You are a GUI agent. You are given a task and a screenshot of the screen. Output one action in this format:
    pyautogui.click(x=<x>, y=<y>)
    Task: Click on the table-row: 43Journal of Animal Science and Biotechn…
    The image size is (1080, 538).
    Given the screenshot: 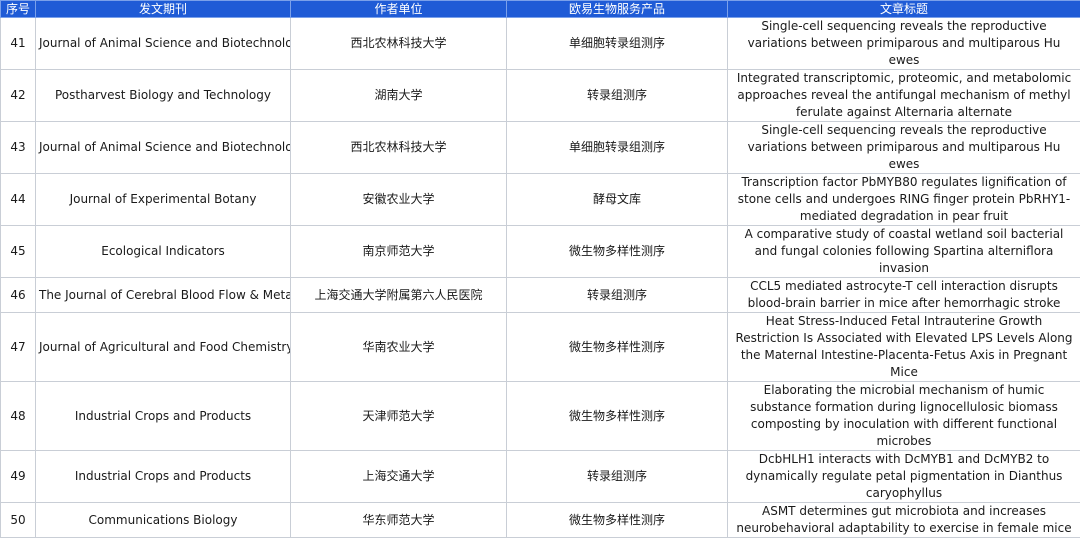 What is the action you would take?
    pyautogui.click(x=540, y=148)
    